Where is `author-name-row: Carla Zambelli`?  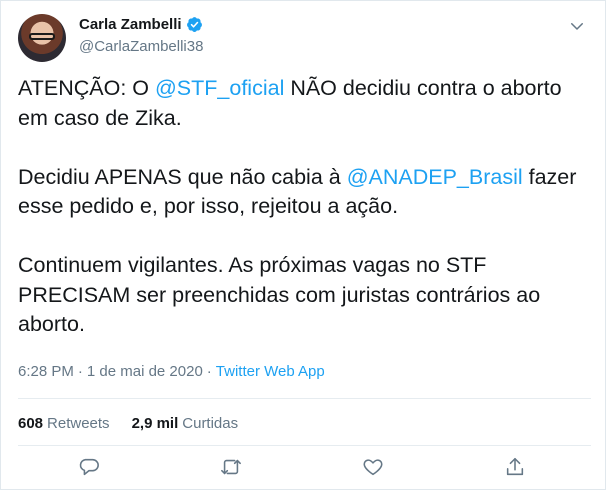
author-name-row: Carla Zambelli is located at coordinates (141, 24).